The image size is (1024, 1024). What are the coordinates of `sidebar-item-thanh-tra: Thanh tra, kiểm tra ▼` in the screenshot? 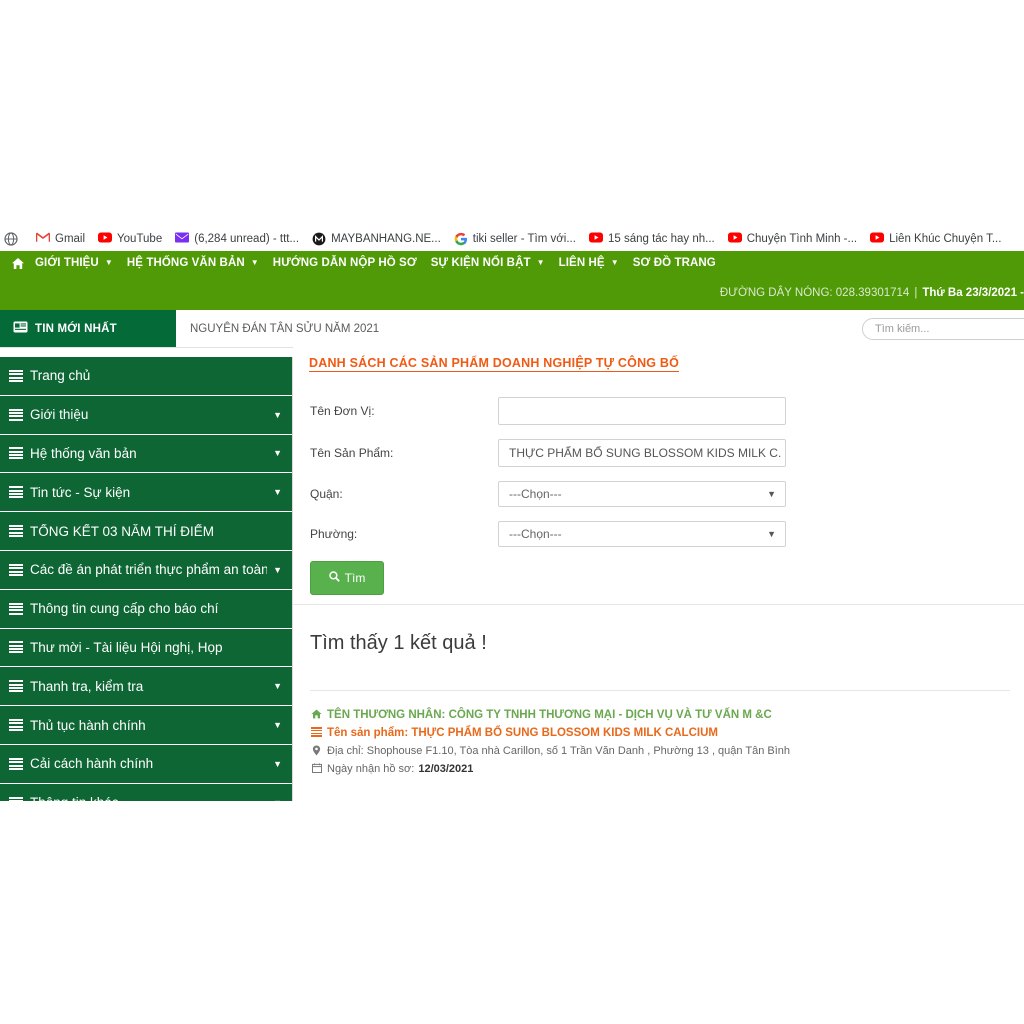 It's located at (146, 687).